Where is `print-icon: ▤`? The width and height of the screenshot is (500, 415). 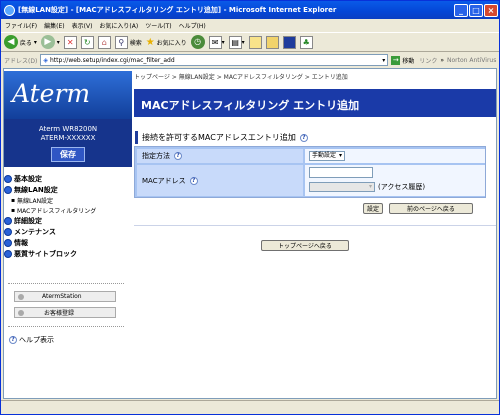 print-icon: ▤ is located at coordinates (235, 42).